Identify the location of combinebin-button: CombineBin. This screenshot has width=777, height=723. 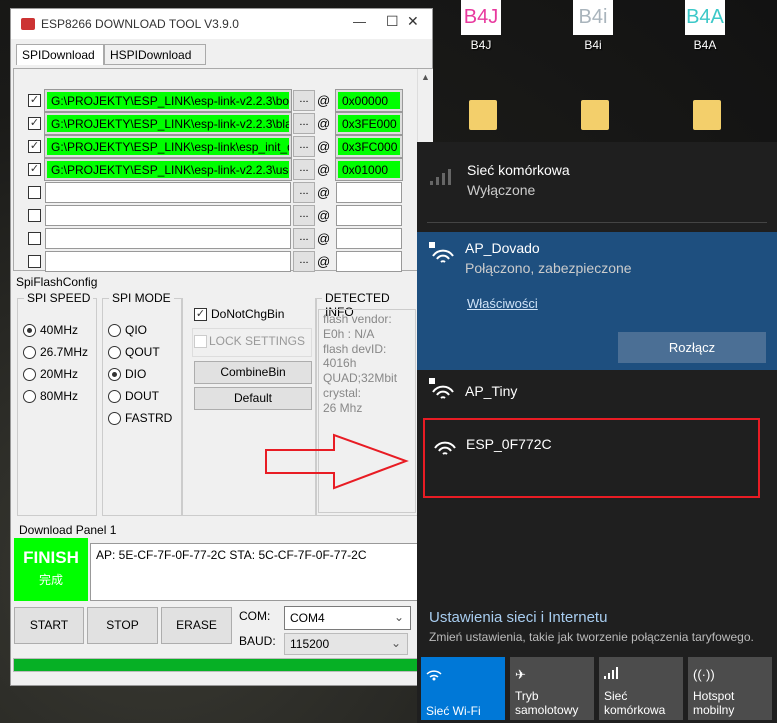
(253, 372).